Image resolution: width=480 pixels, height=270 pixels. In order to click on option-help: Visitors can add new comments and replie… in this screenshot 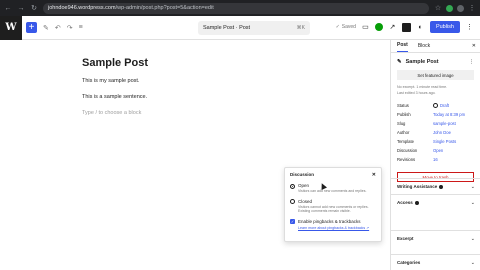, I will do `click(332, 191)`.